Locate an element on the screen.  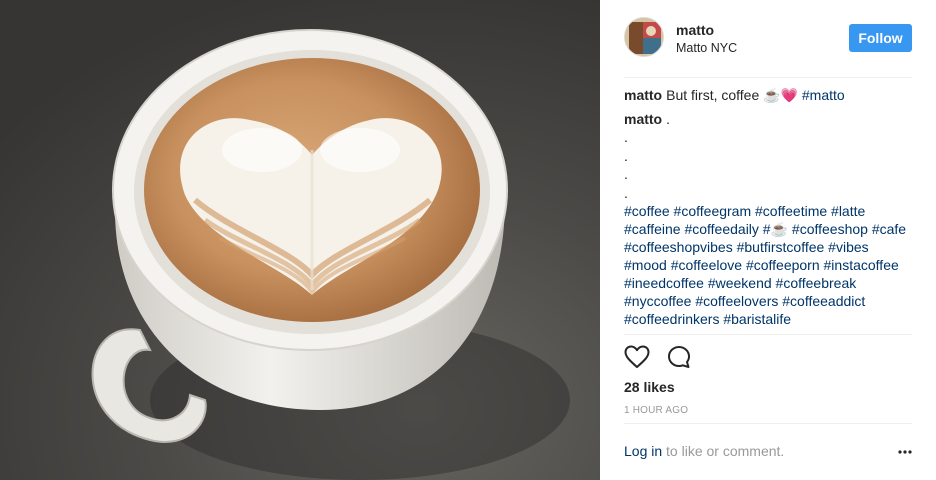
like-button is located at coordinates (637, 357).